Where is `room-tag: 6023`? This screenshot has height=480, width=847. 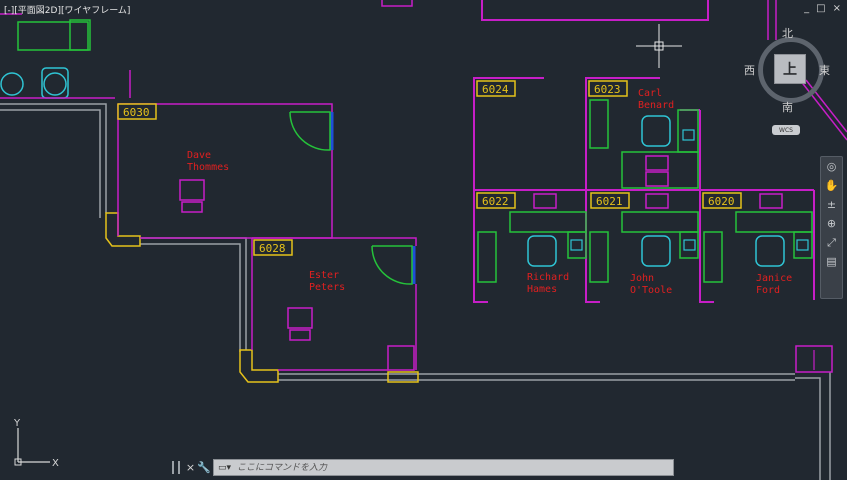
room-tag: 6023 is located at coordinates (608, 88).